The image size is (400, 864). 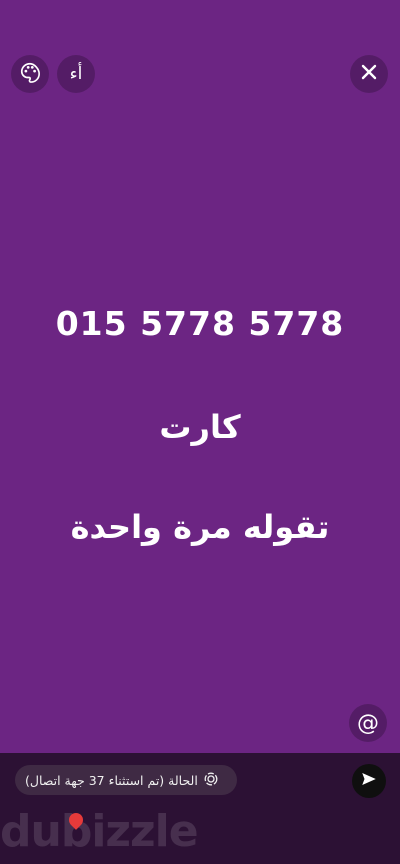 I want to click on dubizzle-watermark: dubizzle, so click(x=99, y=831).